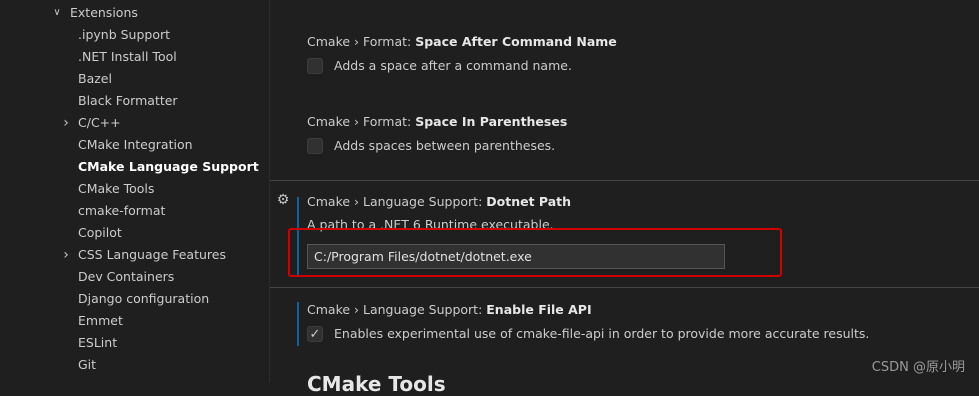 The image size is (979, 396). Describe the element at coordinates (315, 66) in the screenshot. I see `space-after-command-name-checkbox` at that location.